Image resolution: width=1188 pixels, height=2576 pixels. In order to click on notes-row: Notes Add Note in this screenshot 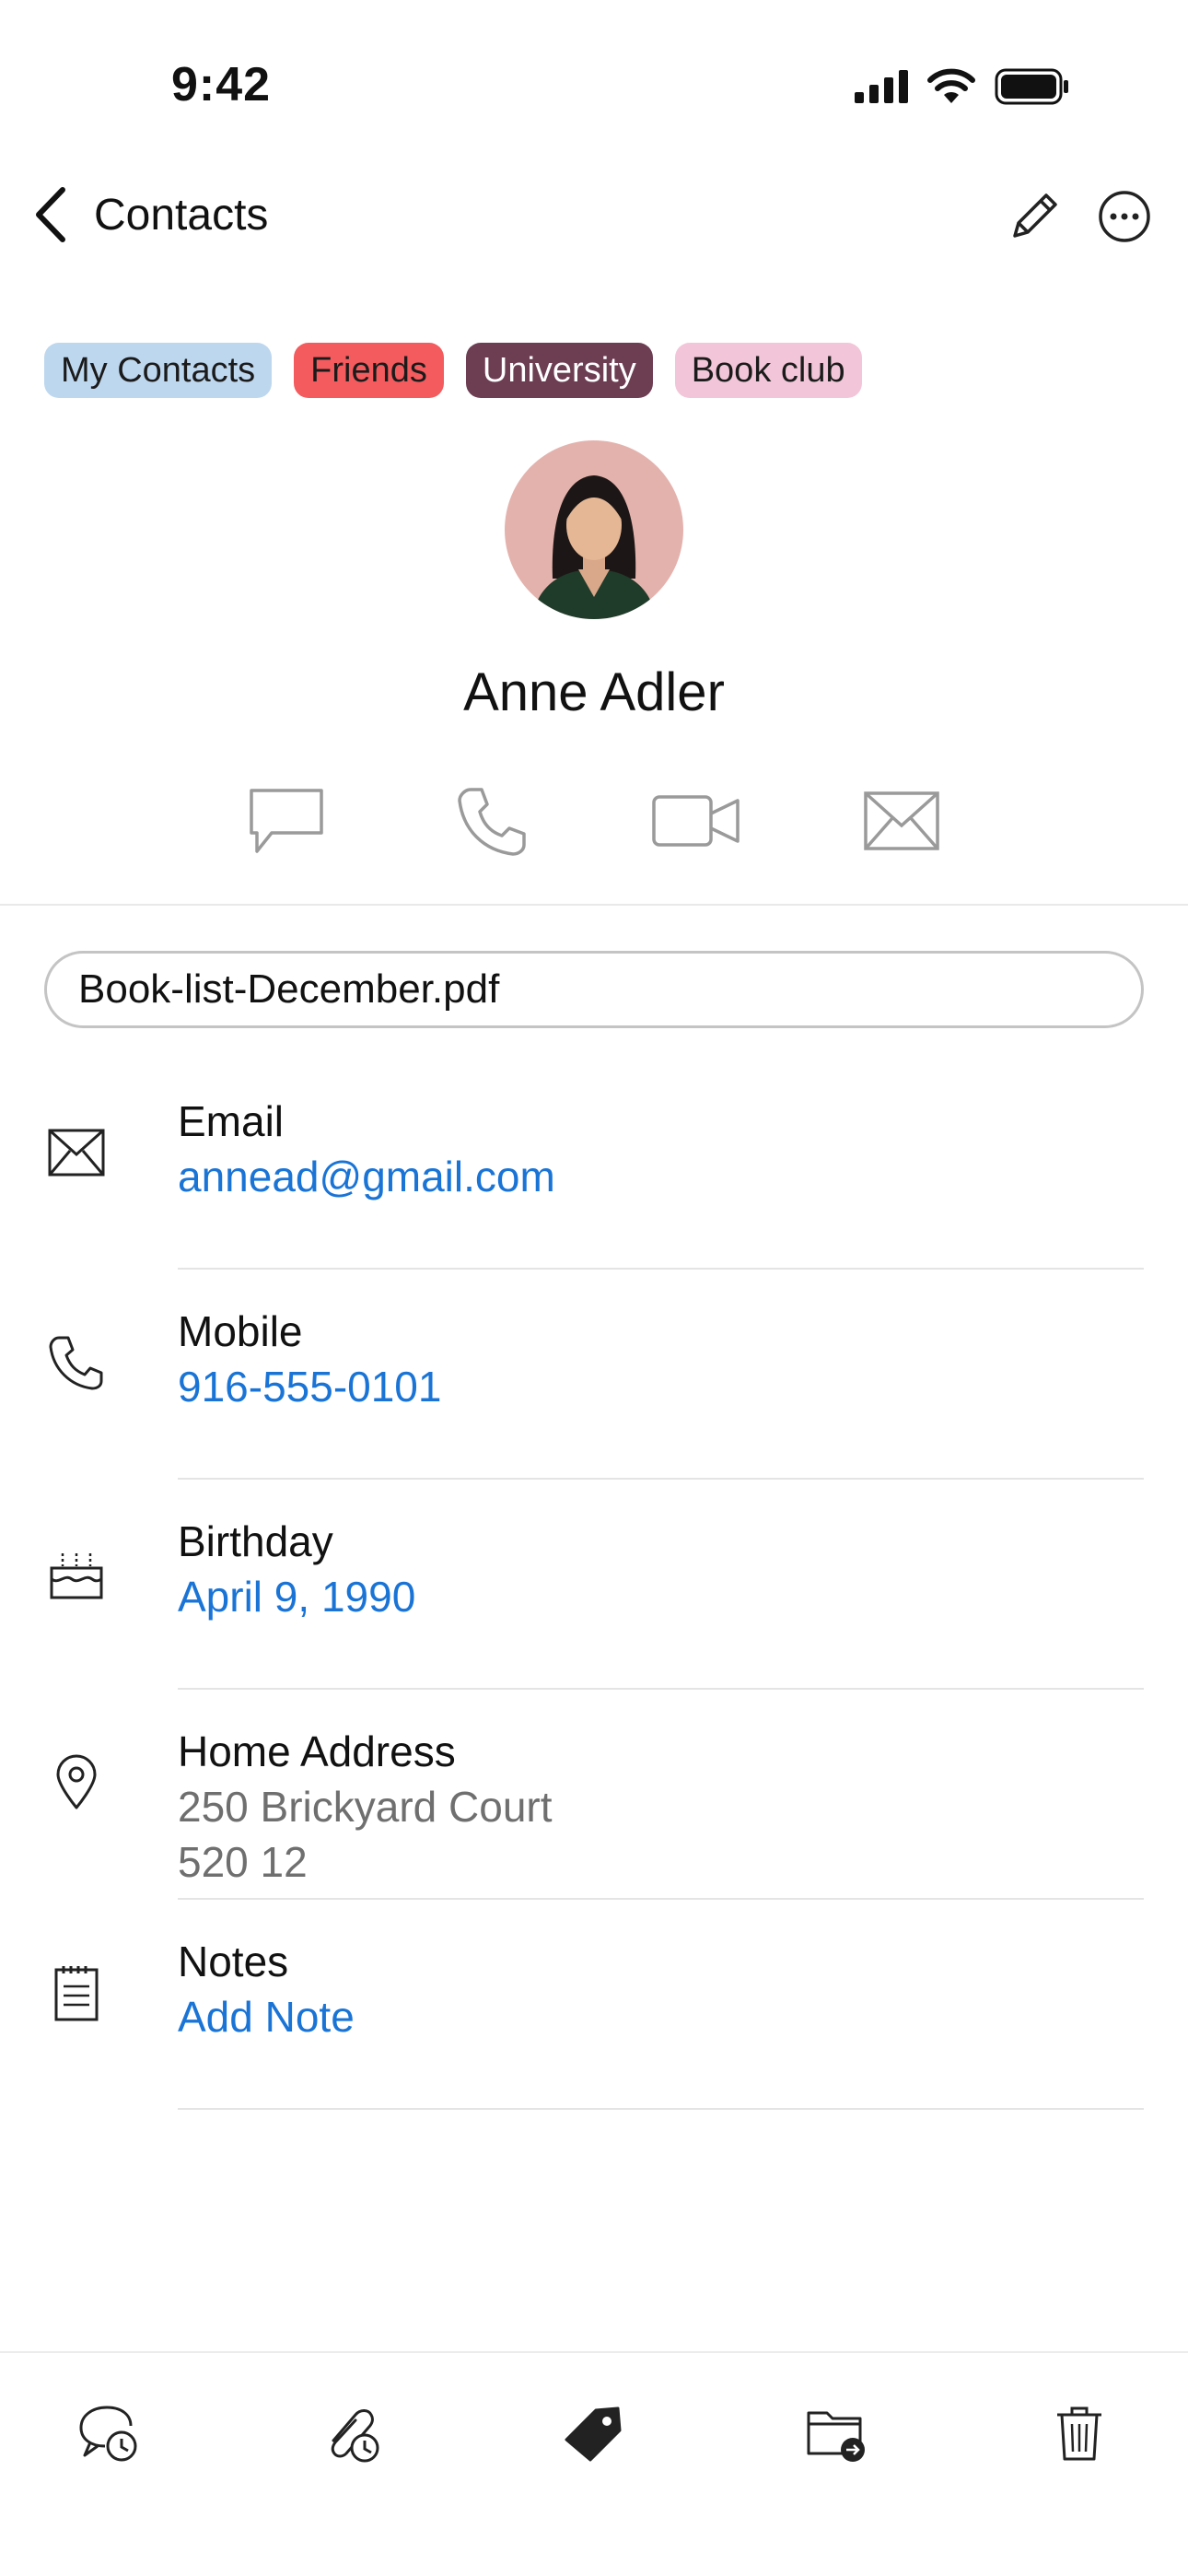, I will do `click(594, 2005)`.